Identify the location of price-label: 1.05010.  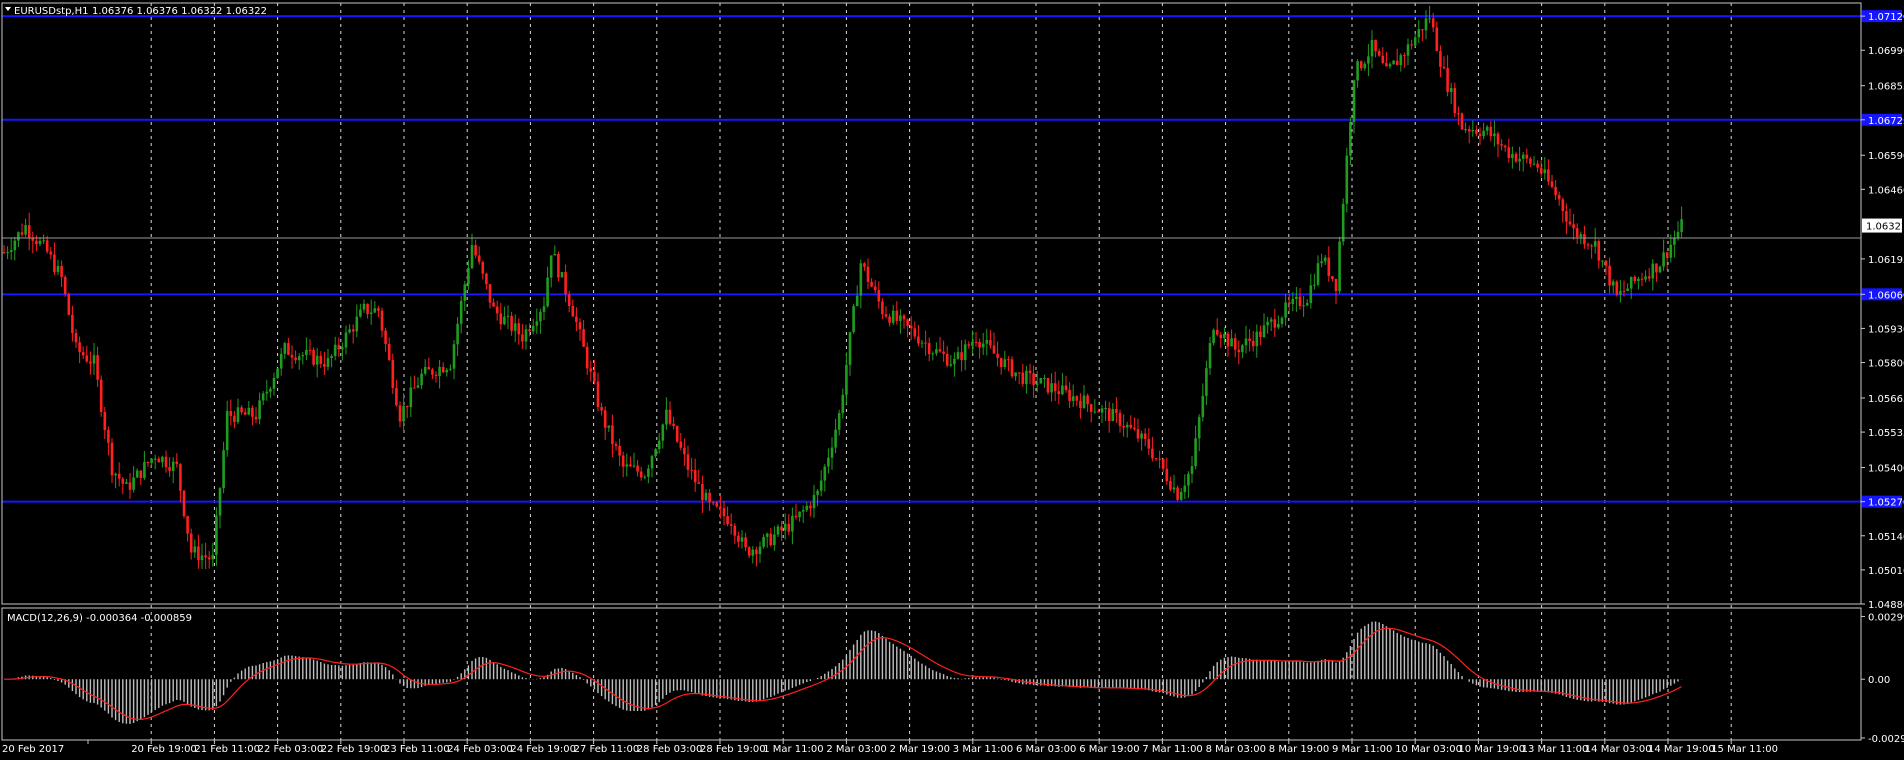
(1886, 571).